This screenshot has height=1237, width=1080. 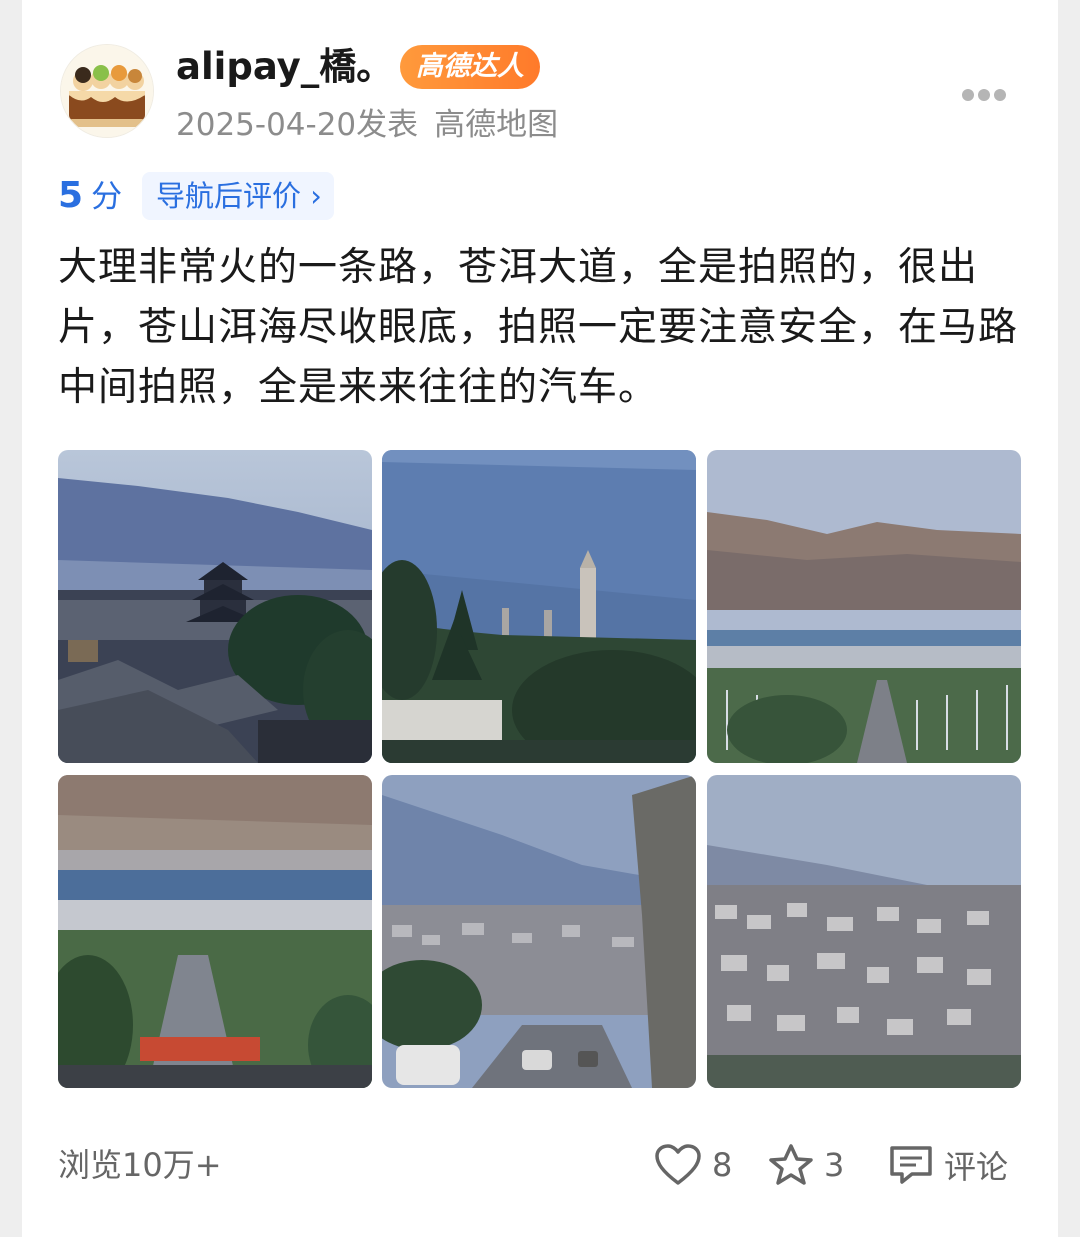 What do you see at coordinates (107, 197) in the screenshot?
I see `rating-unit: 分` at bounding box center [107, 197].